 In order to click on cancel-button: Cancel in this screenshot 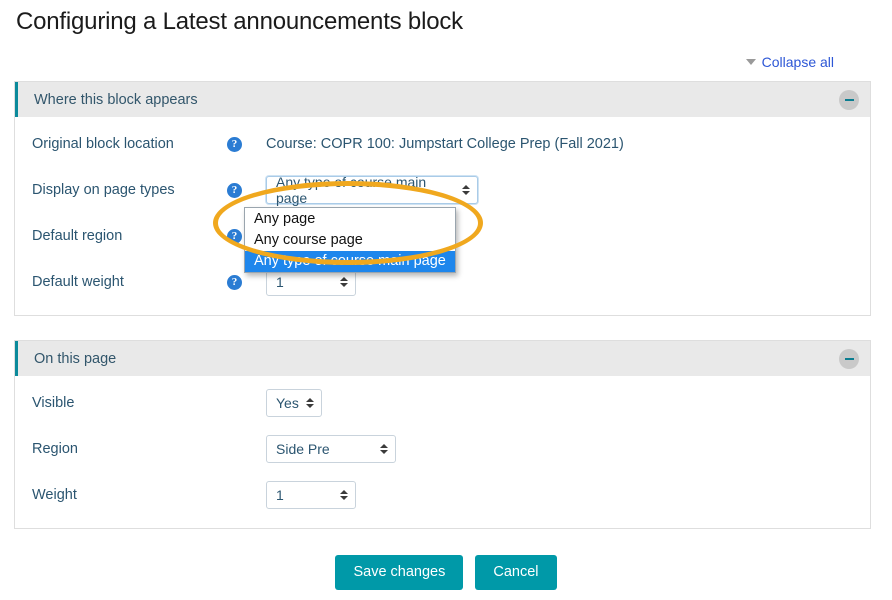, I will do `click(516, 572)`.